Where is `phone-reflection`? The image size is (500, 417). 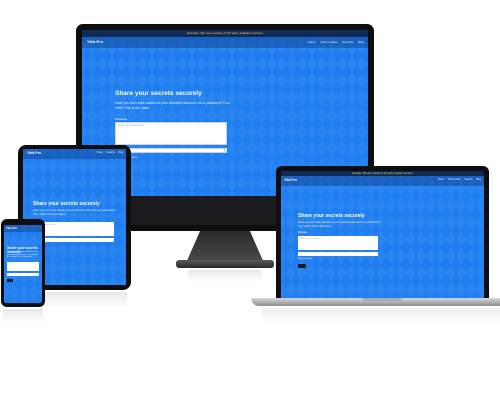
phone-reflection is located at coordinates (23, 316).